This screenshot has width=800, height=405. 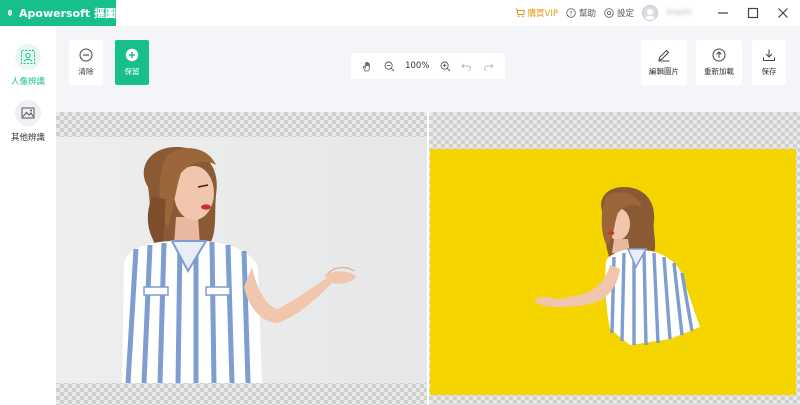 I want to click on app-title: Apowersoft 摳圖, so click(x=67, y=13).